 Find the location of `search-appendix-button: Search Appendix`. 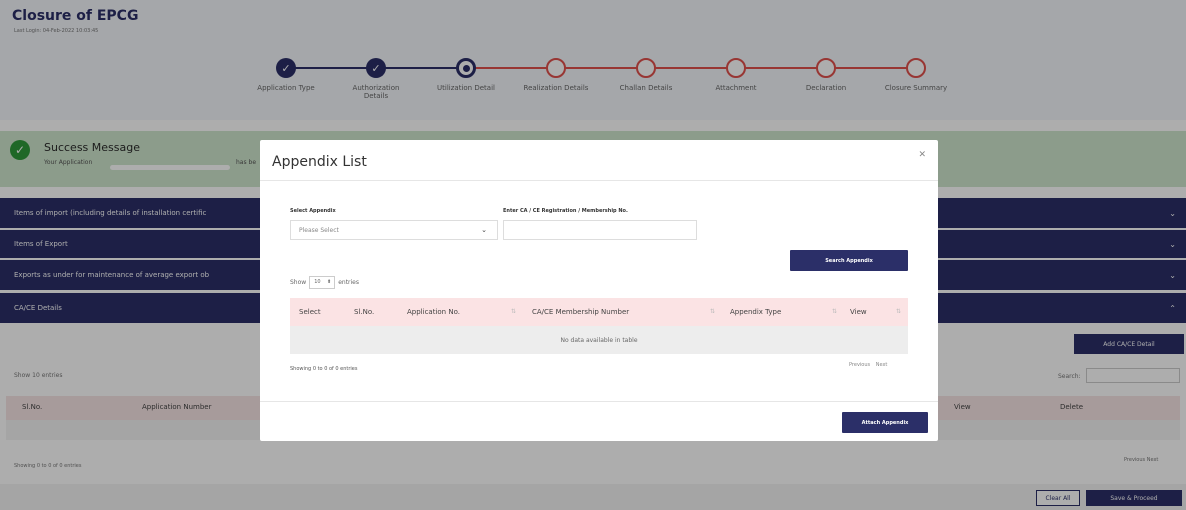

search-appendix-button: Search Appendix is located at coordinates (849, 260).